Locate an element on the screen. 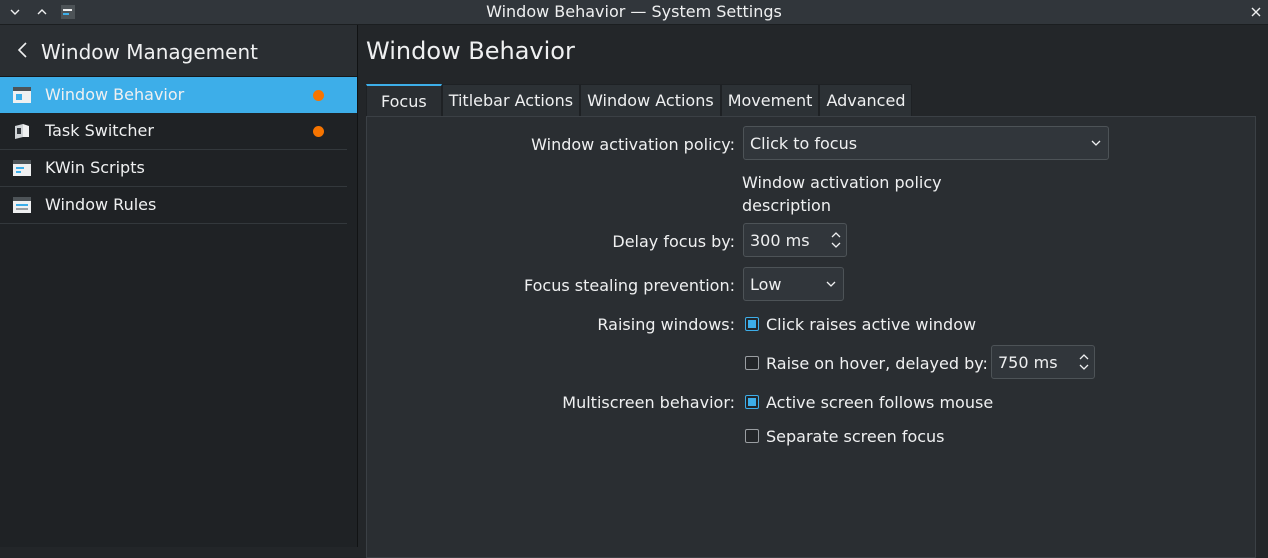 This screenshot has height=558, width=1268. focus-stealing-combo: Low is located at coordinates (793, 284).